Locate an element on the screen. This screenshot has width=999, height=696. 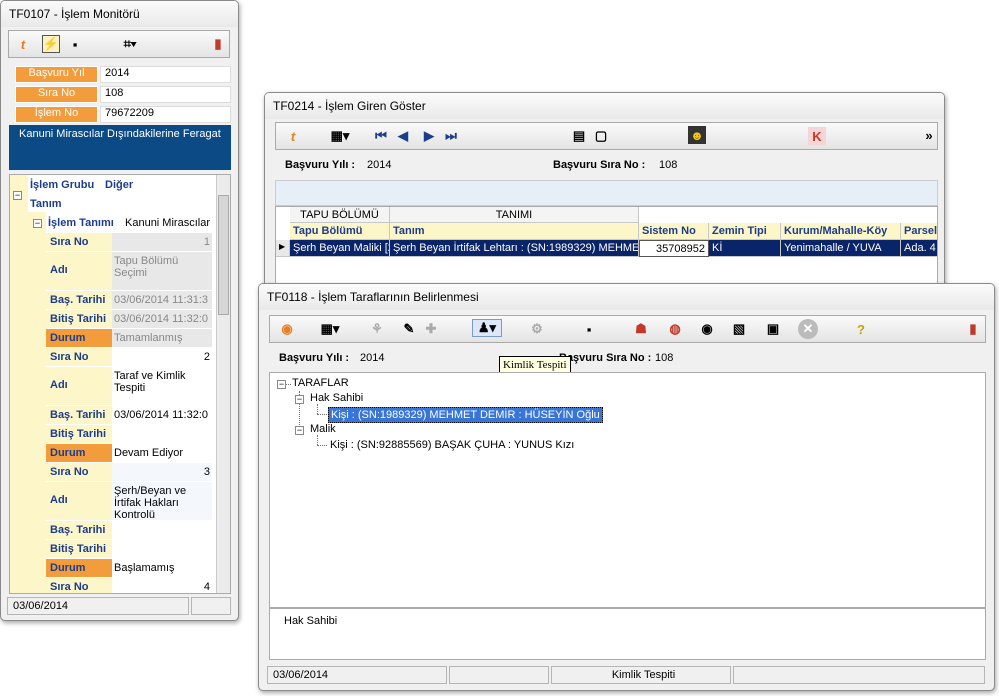
step-bas-value: 03/06/2014 11:32:0 is located at coordinates (162, 415).